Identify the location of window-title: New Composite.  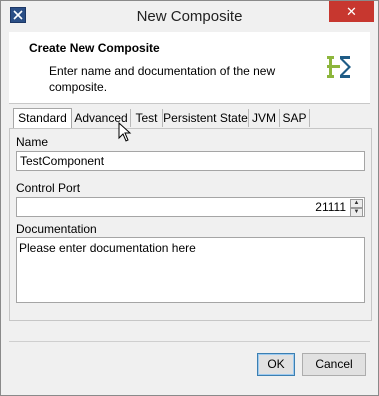
(189, 16).